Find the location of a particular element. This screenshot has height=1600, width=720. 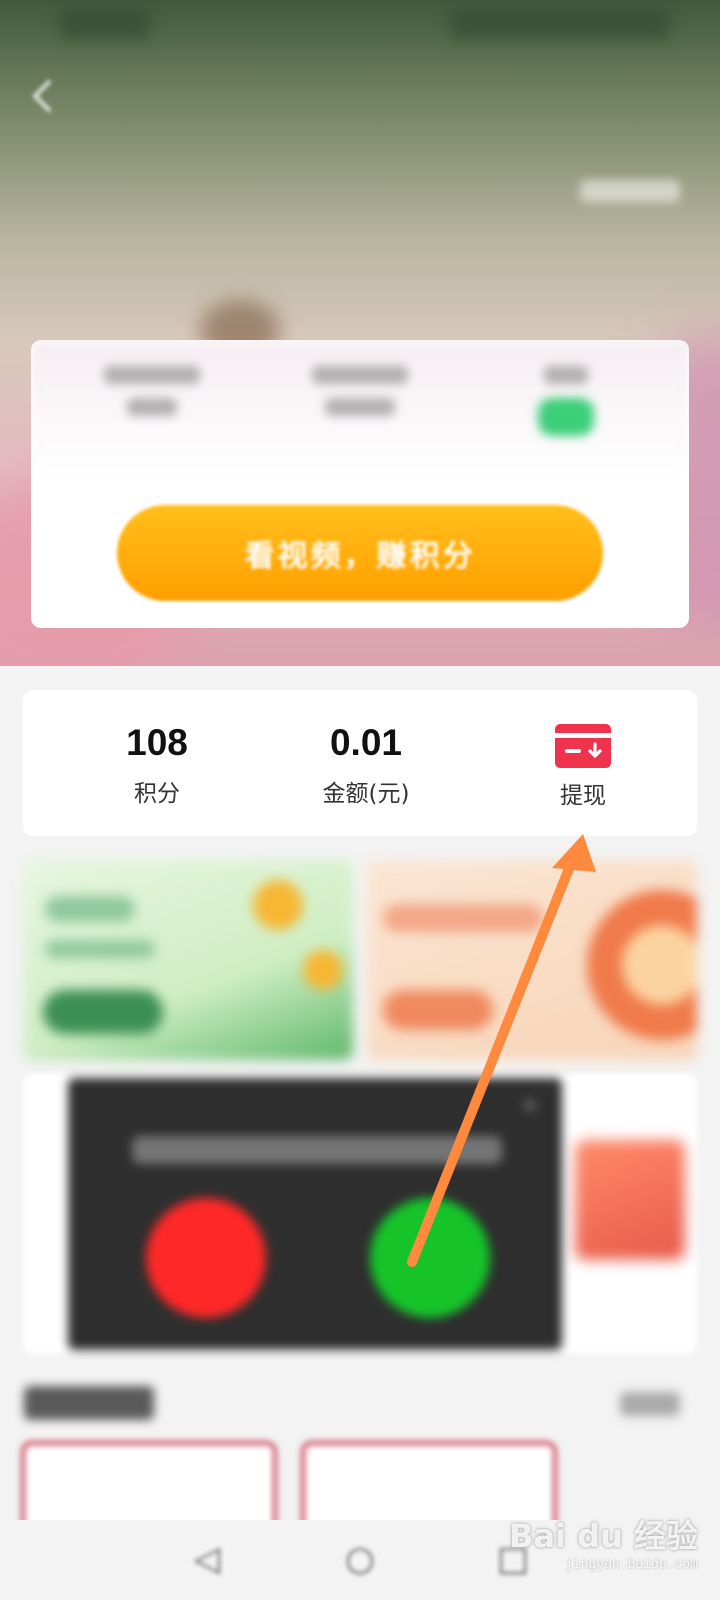

watermark-url: jingyan.baidu.com is located at coordinates (631, 1564).